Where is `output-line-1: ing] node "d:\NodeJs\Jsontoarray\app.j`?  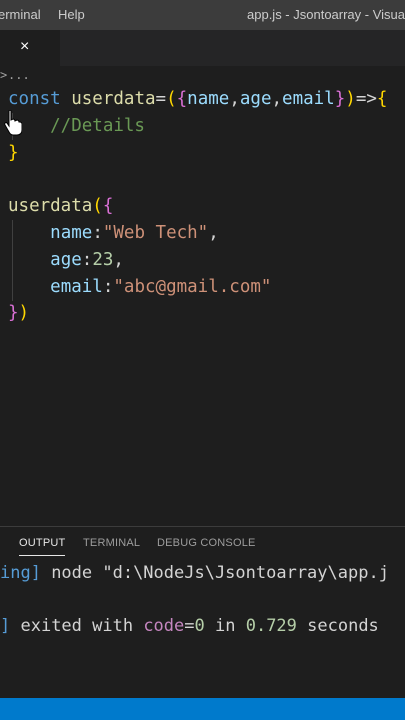
output-line-1: ing] node "d:\NodeJs\Jsontoarray\app.j is located at coordinates (194, 573).